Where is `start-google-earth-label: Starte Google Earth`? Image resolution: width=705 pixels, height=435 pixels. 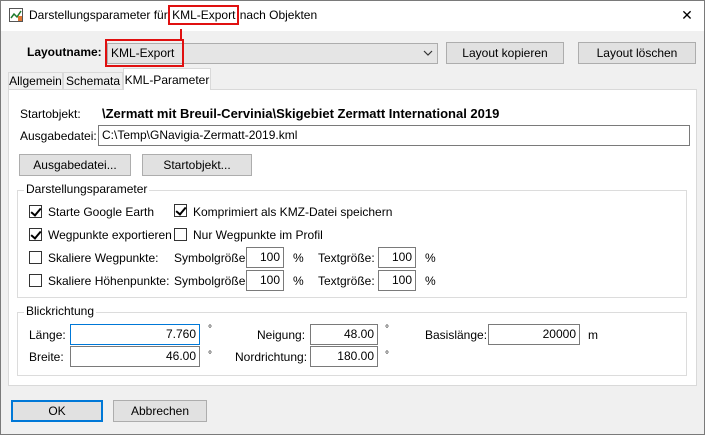
start-google-earth-label: Starte Google Earth is located at coordinates (101, 212).